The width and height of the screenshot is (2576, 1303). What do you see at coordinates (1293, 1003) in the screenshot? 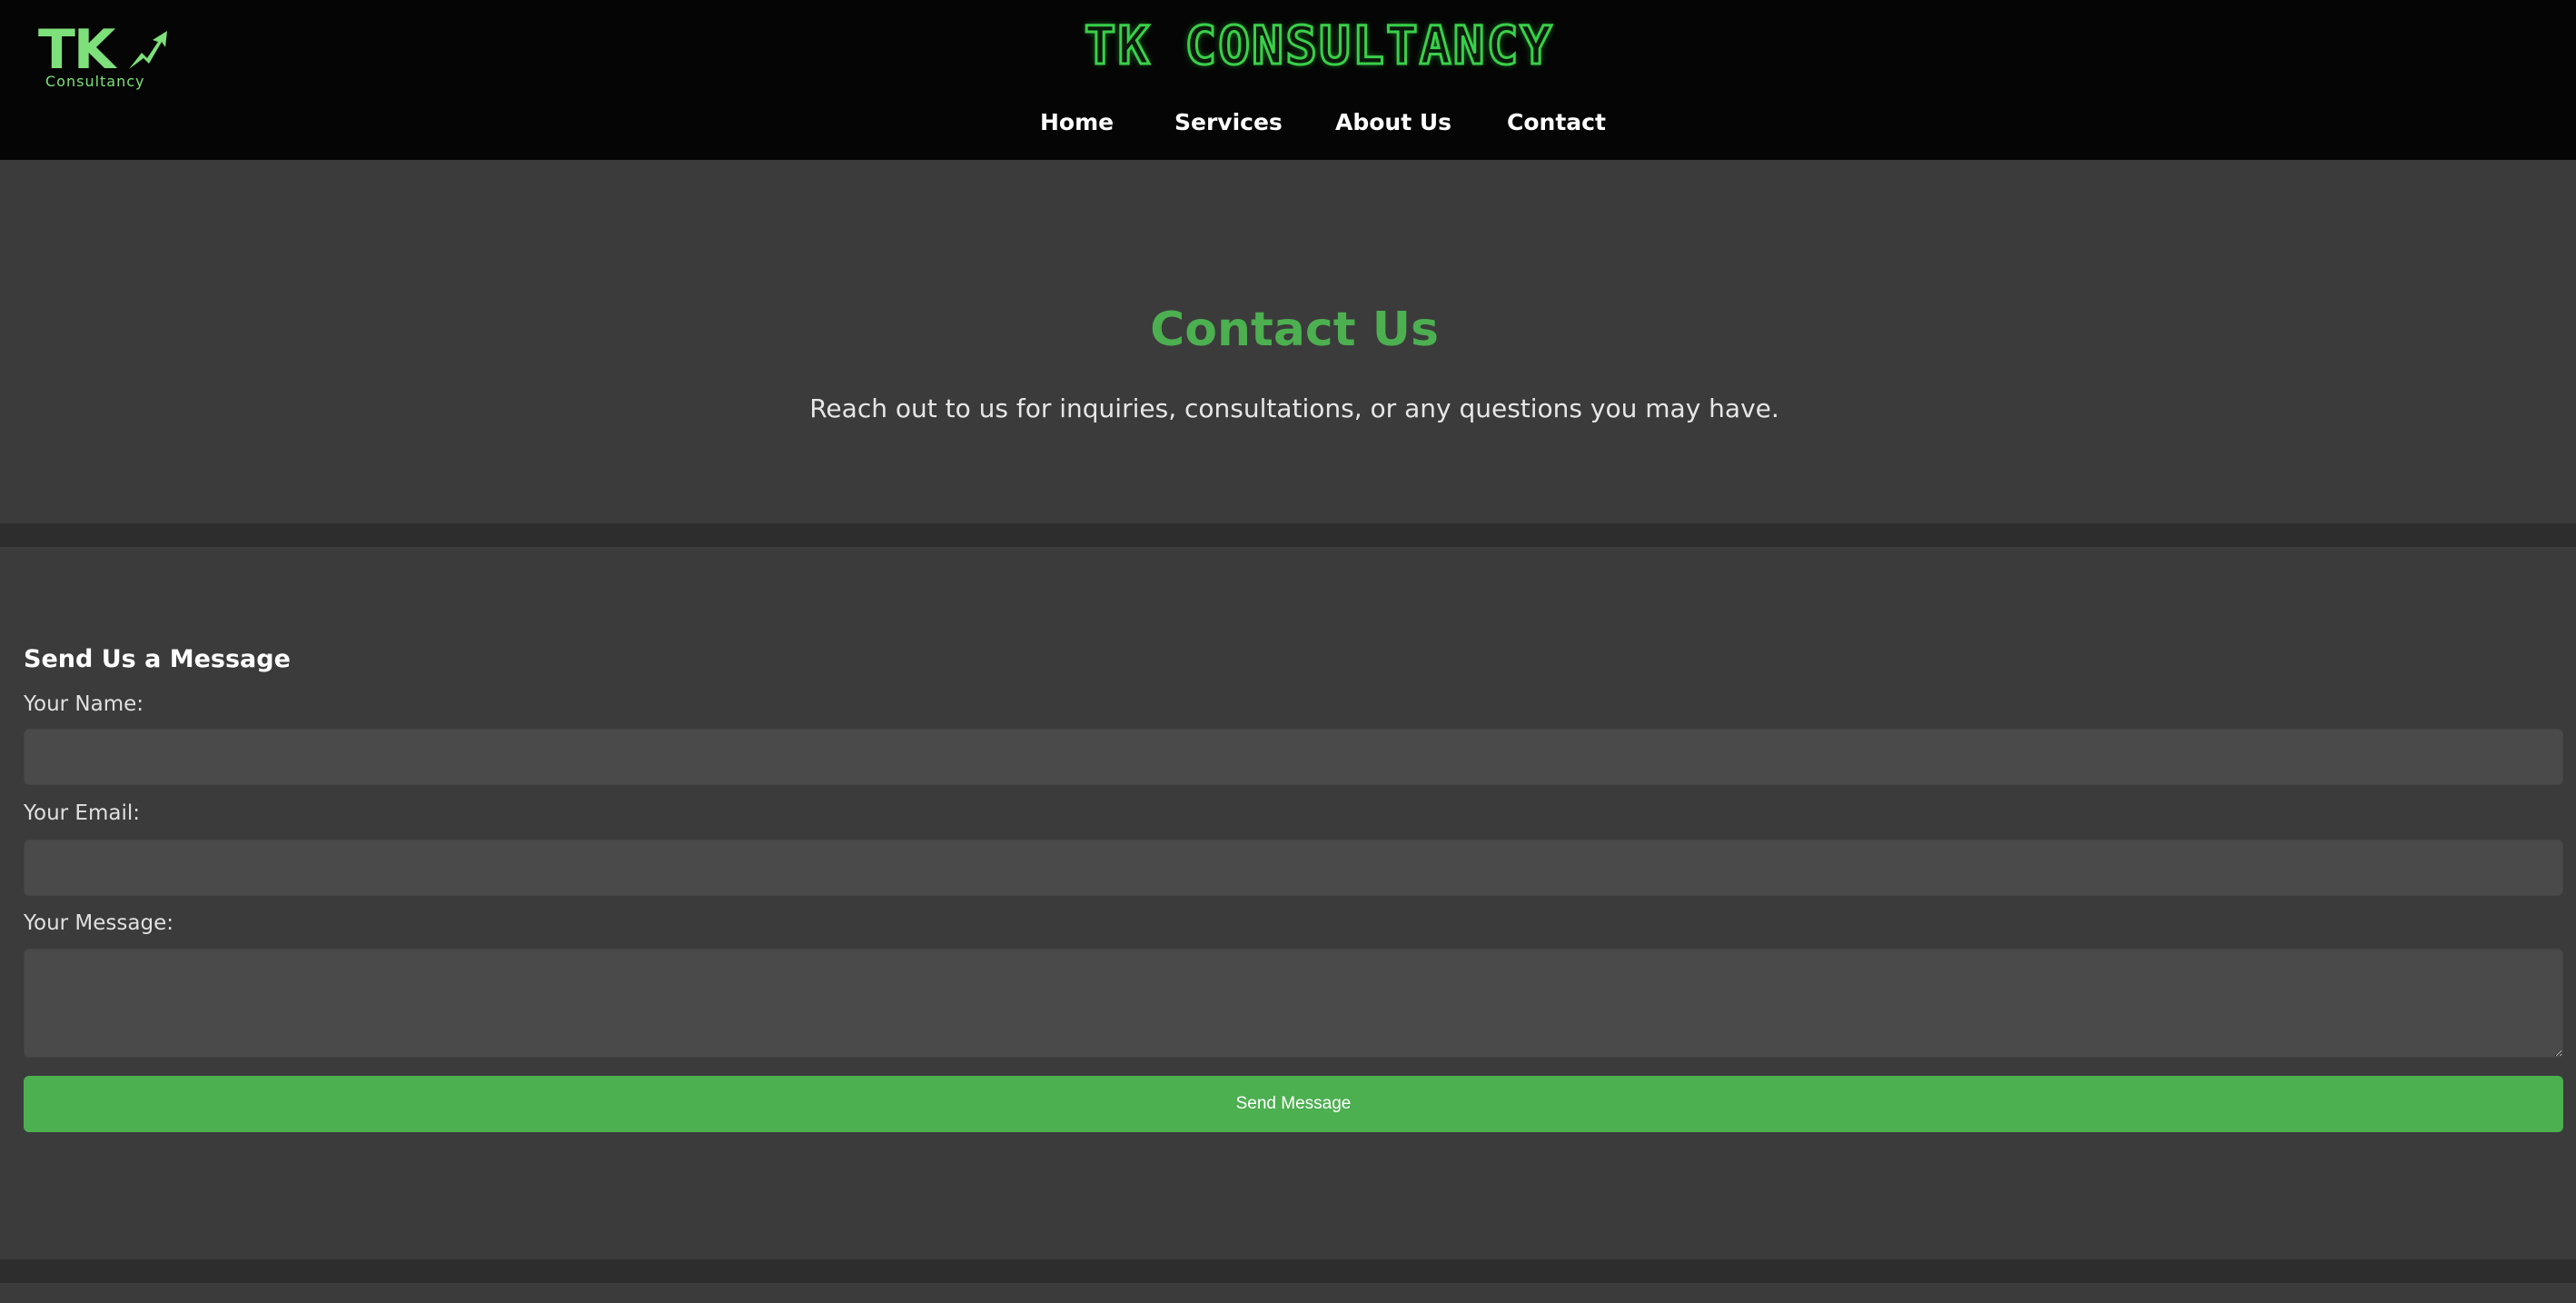
I see `message-textarea` at bounding box center [1293, 1003].